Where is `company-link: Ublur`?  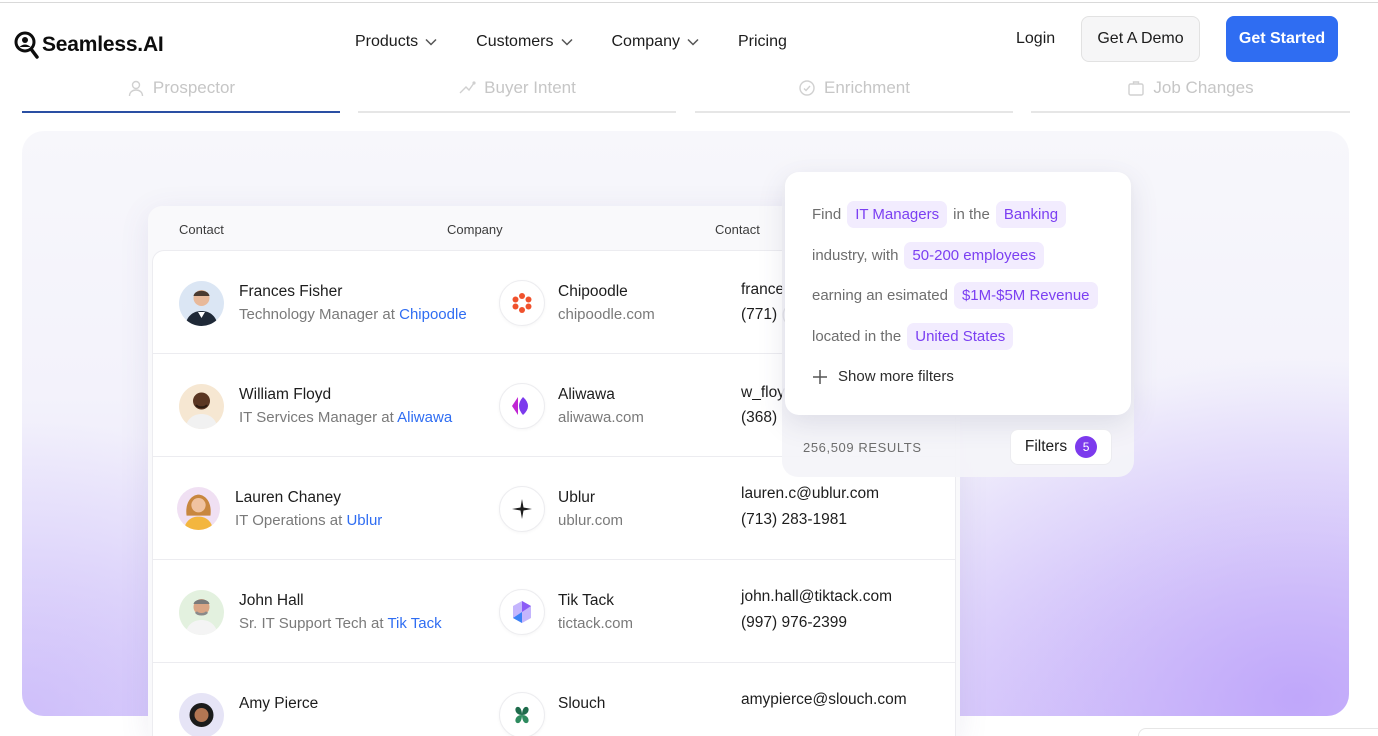 company-link: Ublur is located at coordinates (364, 520).